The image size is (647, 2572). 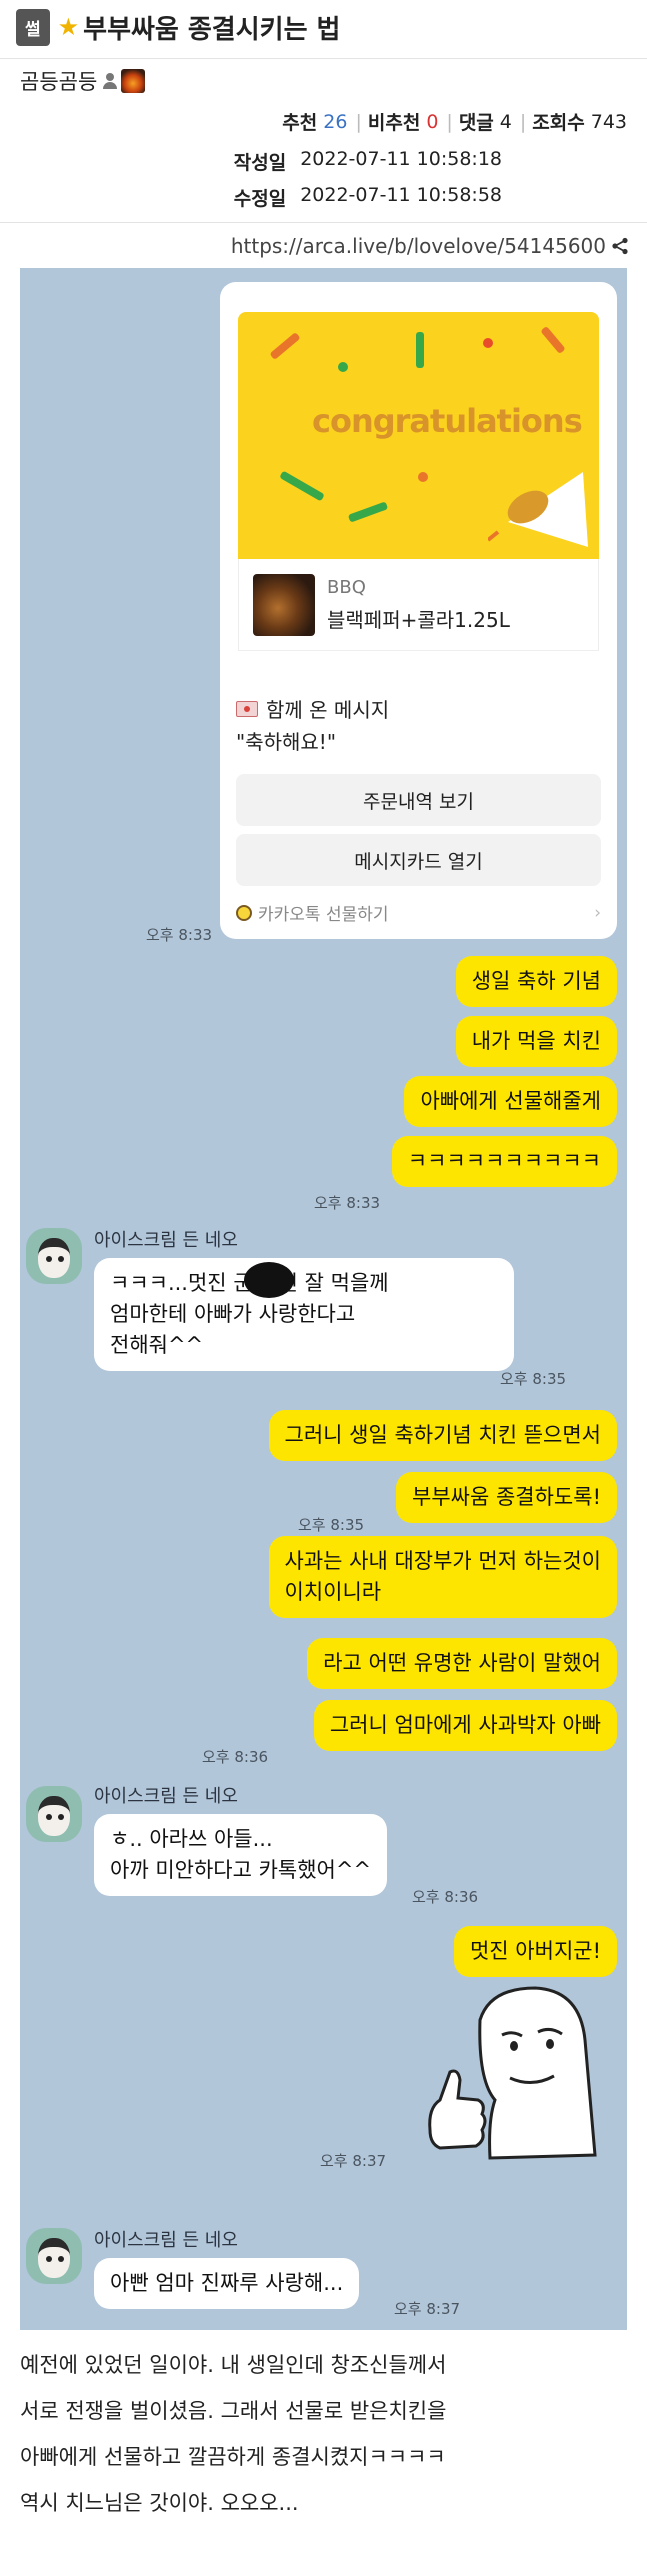 I want to click on gift-message-title-text: 함께 온 메시지, so click(x=328, y=710).